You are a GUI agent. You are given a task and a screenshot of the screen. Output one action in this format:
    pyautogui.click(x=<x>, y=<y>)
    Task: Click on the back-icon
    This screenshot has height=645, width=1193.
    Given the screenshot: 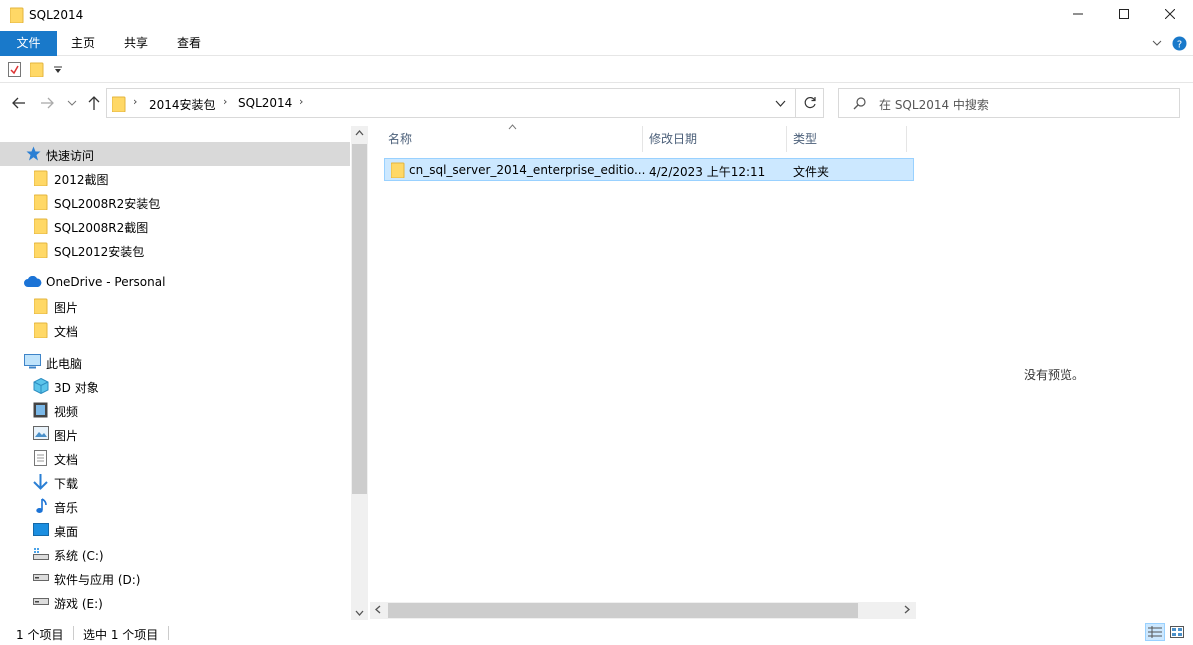 What is the action you would take?
    pyautogui.click(x=19, y=103)
    